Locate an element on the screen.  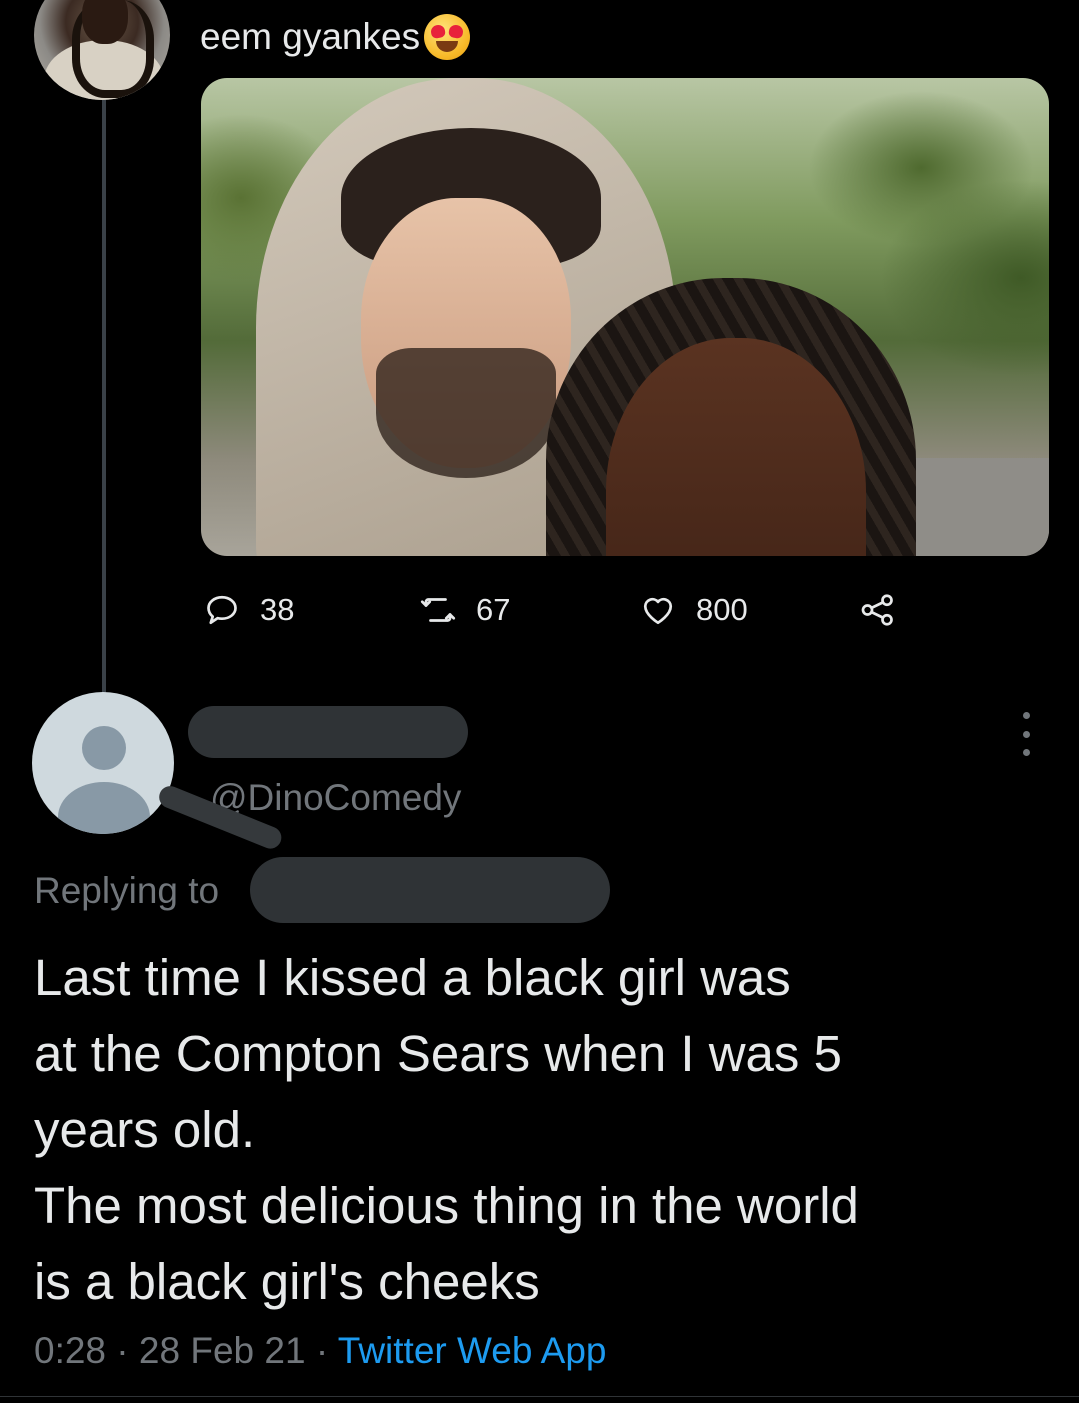
like-action: 800 is located at coordinates (694, 610).